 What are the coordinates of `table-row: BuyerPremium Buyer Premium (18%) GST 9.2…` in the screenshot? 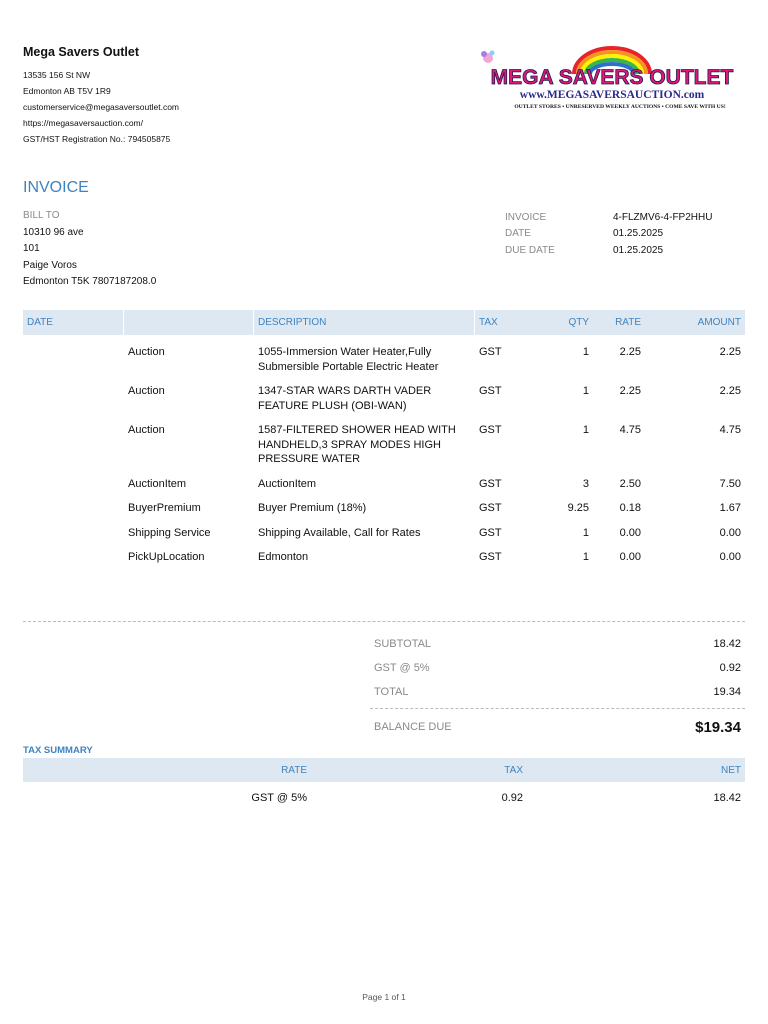 It's located at (384, 508).